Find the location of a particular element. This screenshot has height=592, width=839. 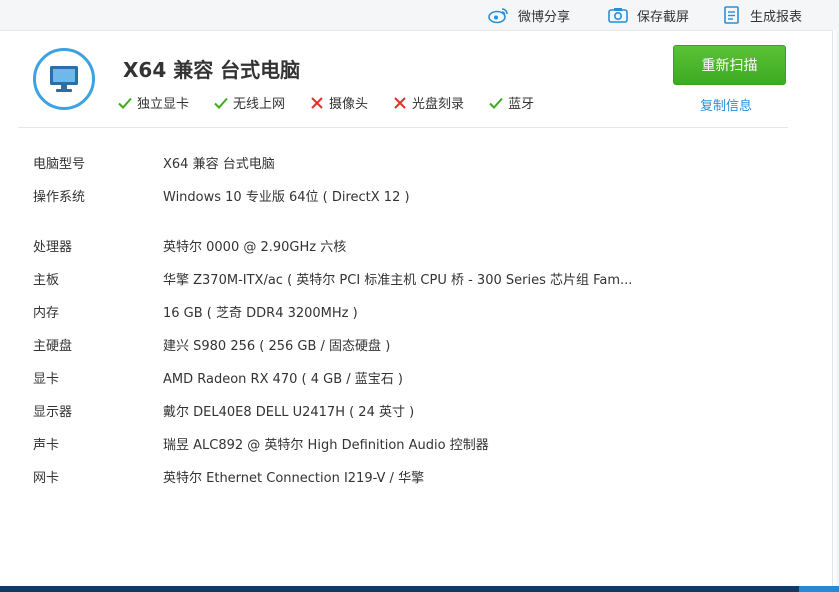

info-label: 处理器 is located at coordinates (53, 247).